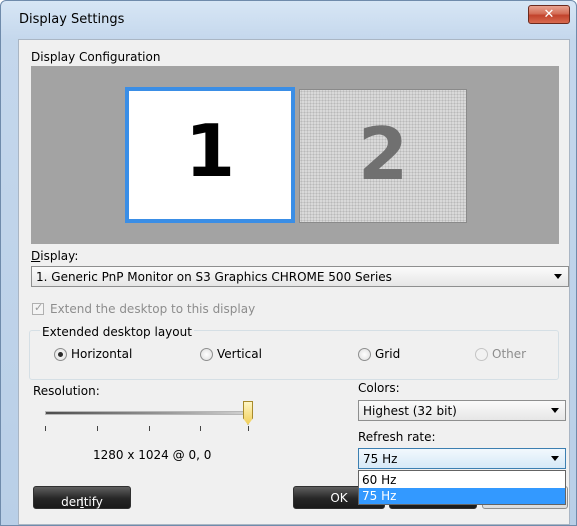 Image resolution: width=577 pixels, height=526 pixels. What do you see at coordinates (149, 413) in the screenshot?
I see `resolution-slider-track` at bounding box center [149, 413].